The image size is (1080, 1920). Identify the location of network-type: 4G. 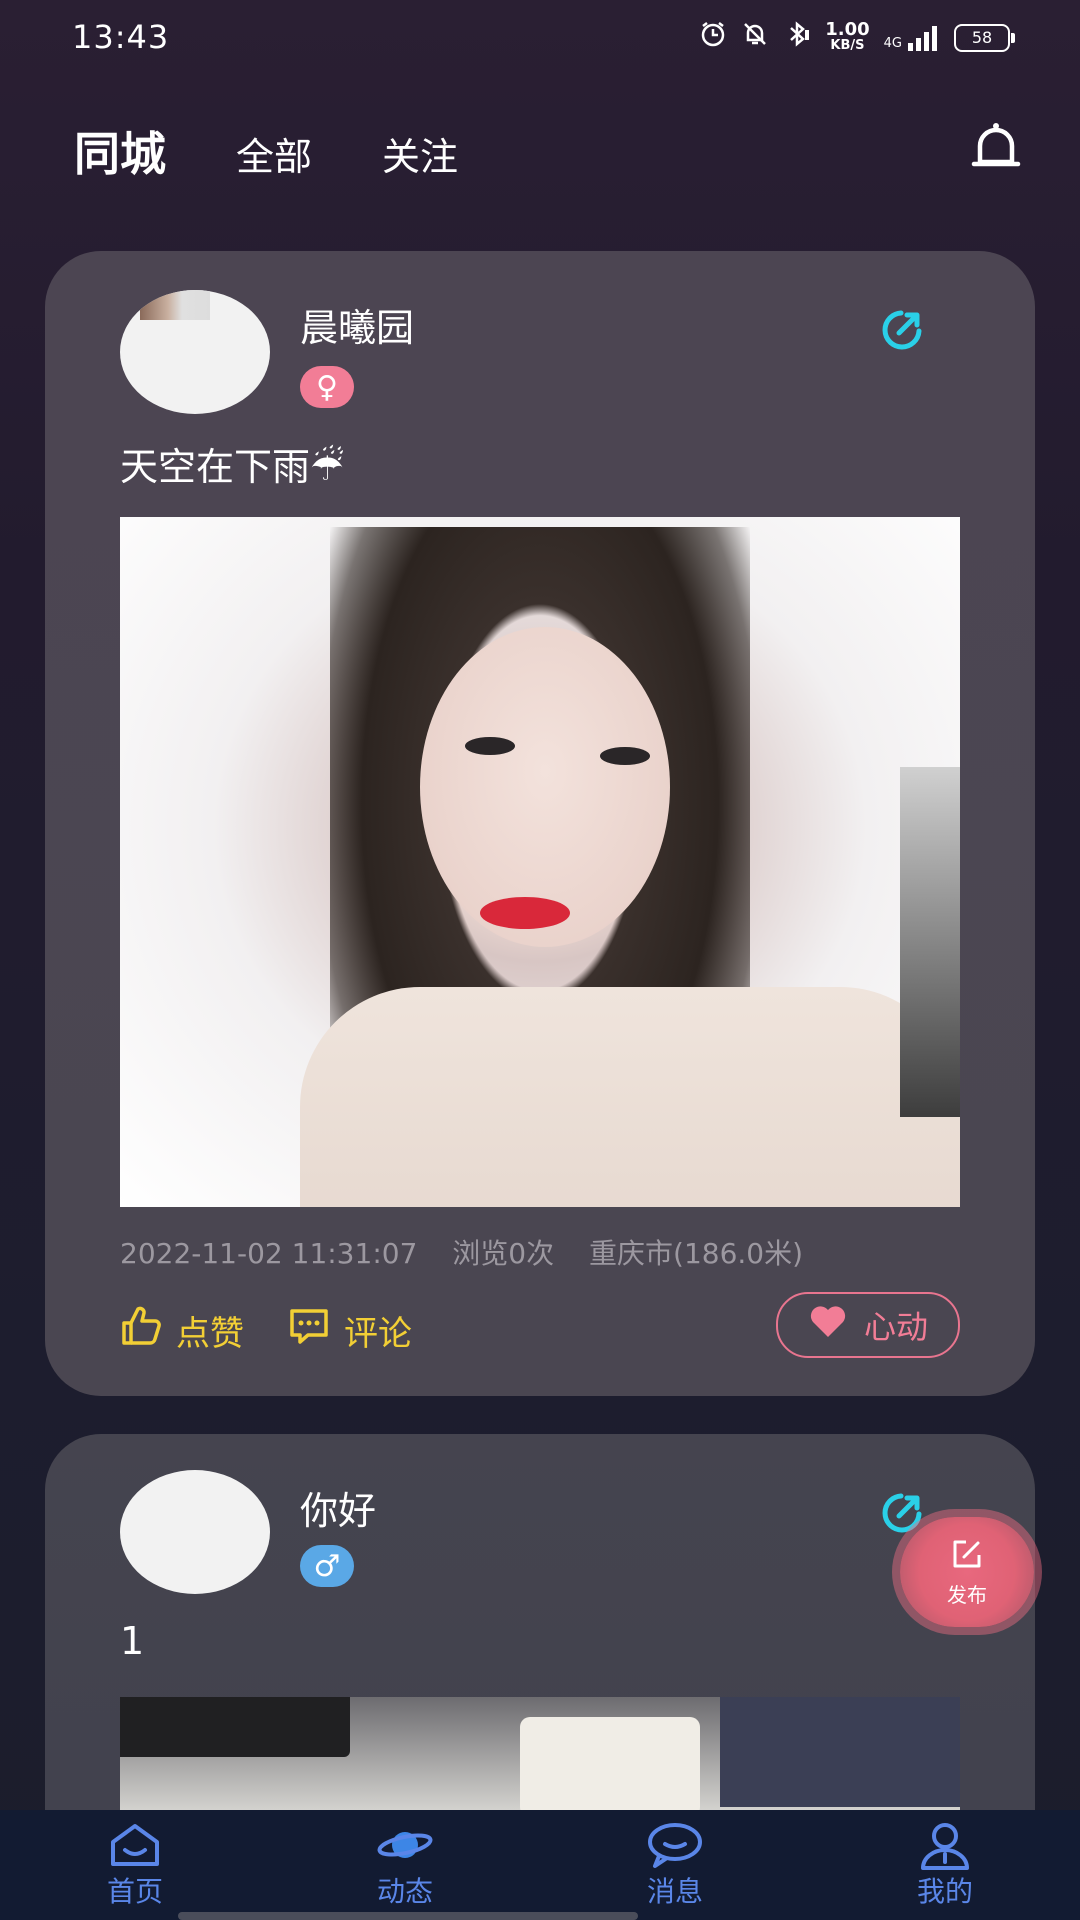
(892, 43).